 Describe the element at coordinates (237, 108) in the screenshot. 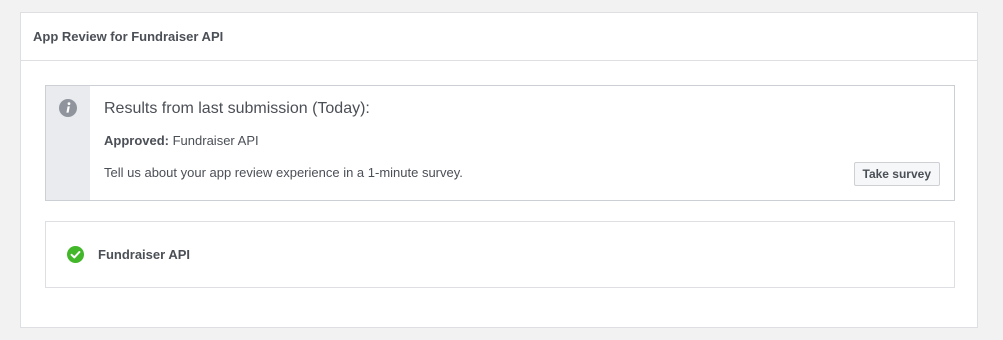

I see `notice-heading: Results from last submission (Today):` at that location.